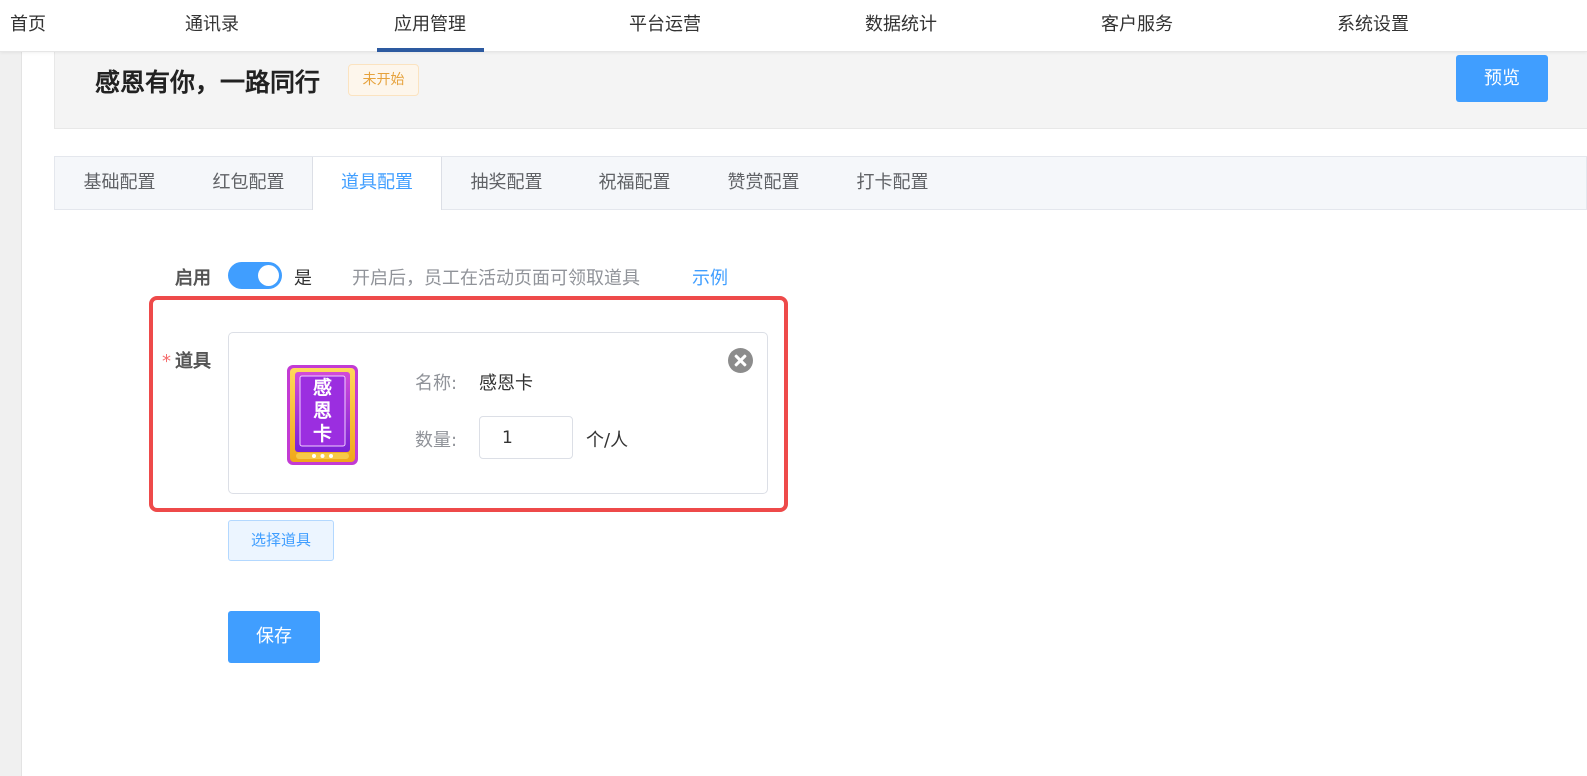  What do you see at coordinates (303, 278) in the screenshot?
I see `enable-value: 是` at bounding box center [303, 278].